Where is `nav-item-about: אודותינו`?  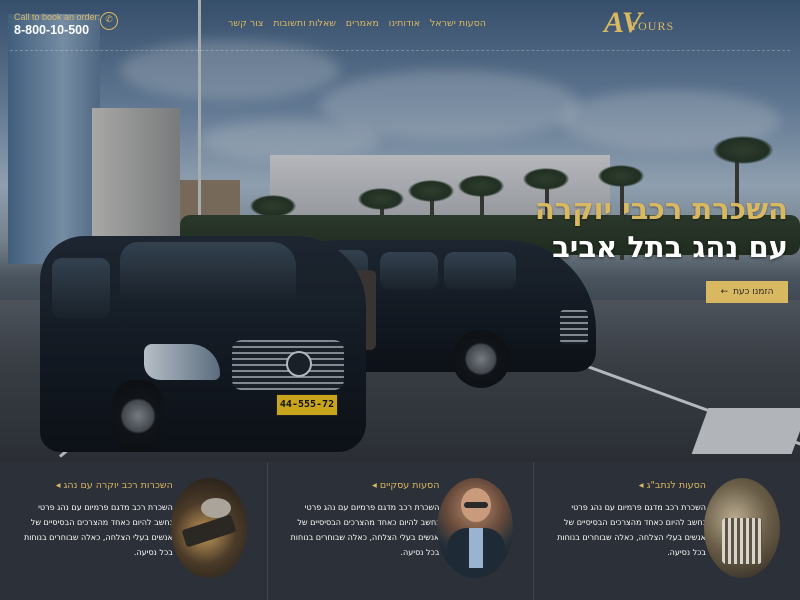 nav-item-about: אודותינו is located at coordinates (404, 26).